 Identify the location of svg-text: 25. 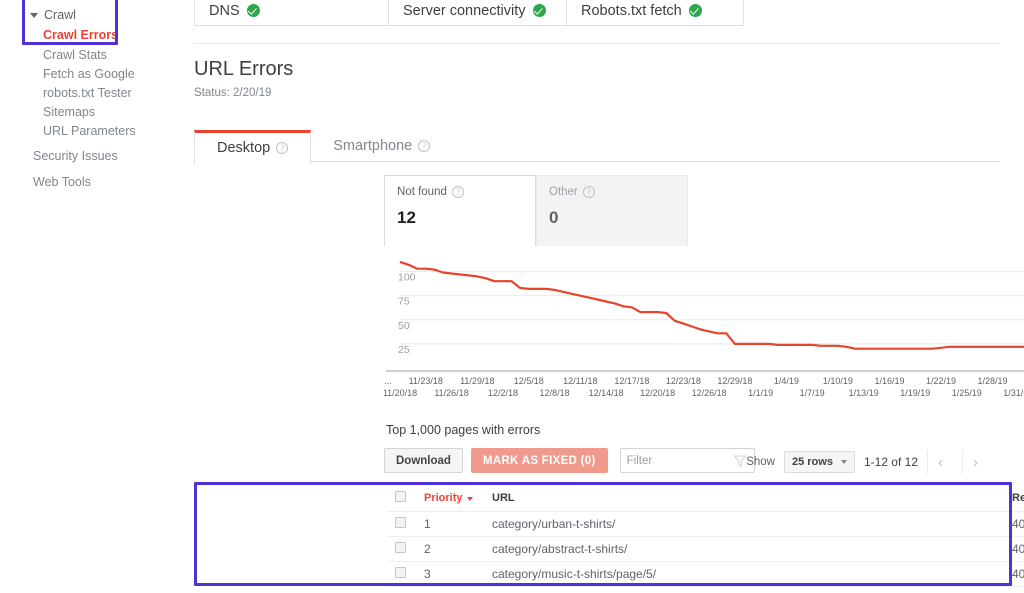
(404, 350).